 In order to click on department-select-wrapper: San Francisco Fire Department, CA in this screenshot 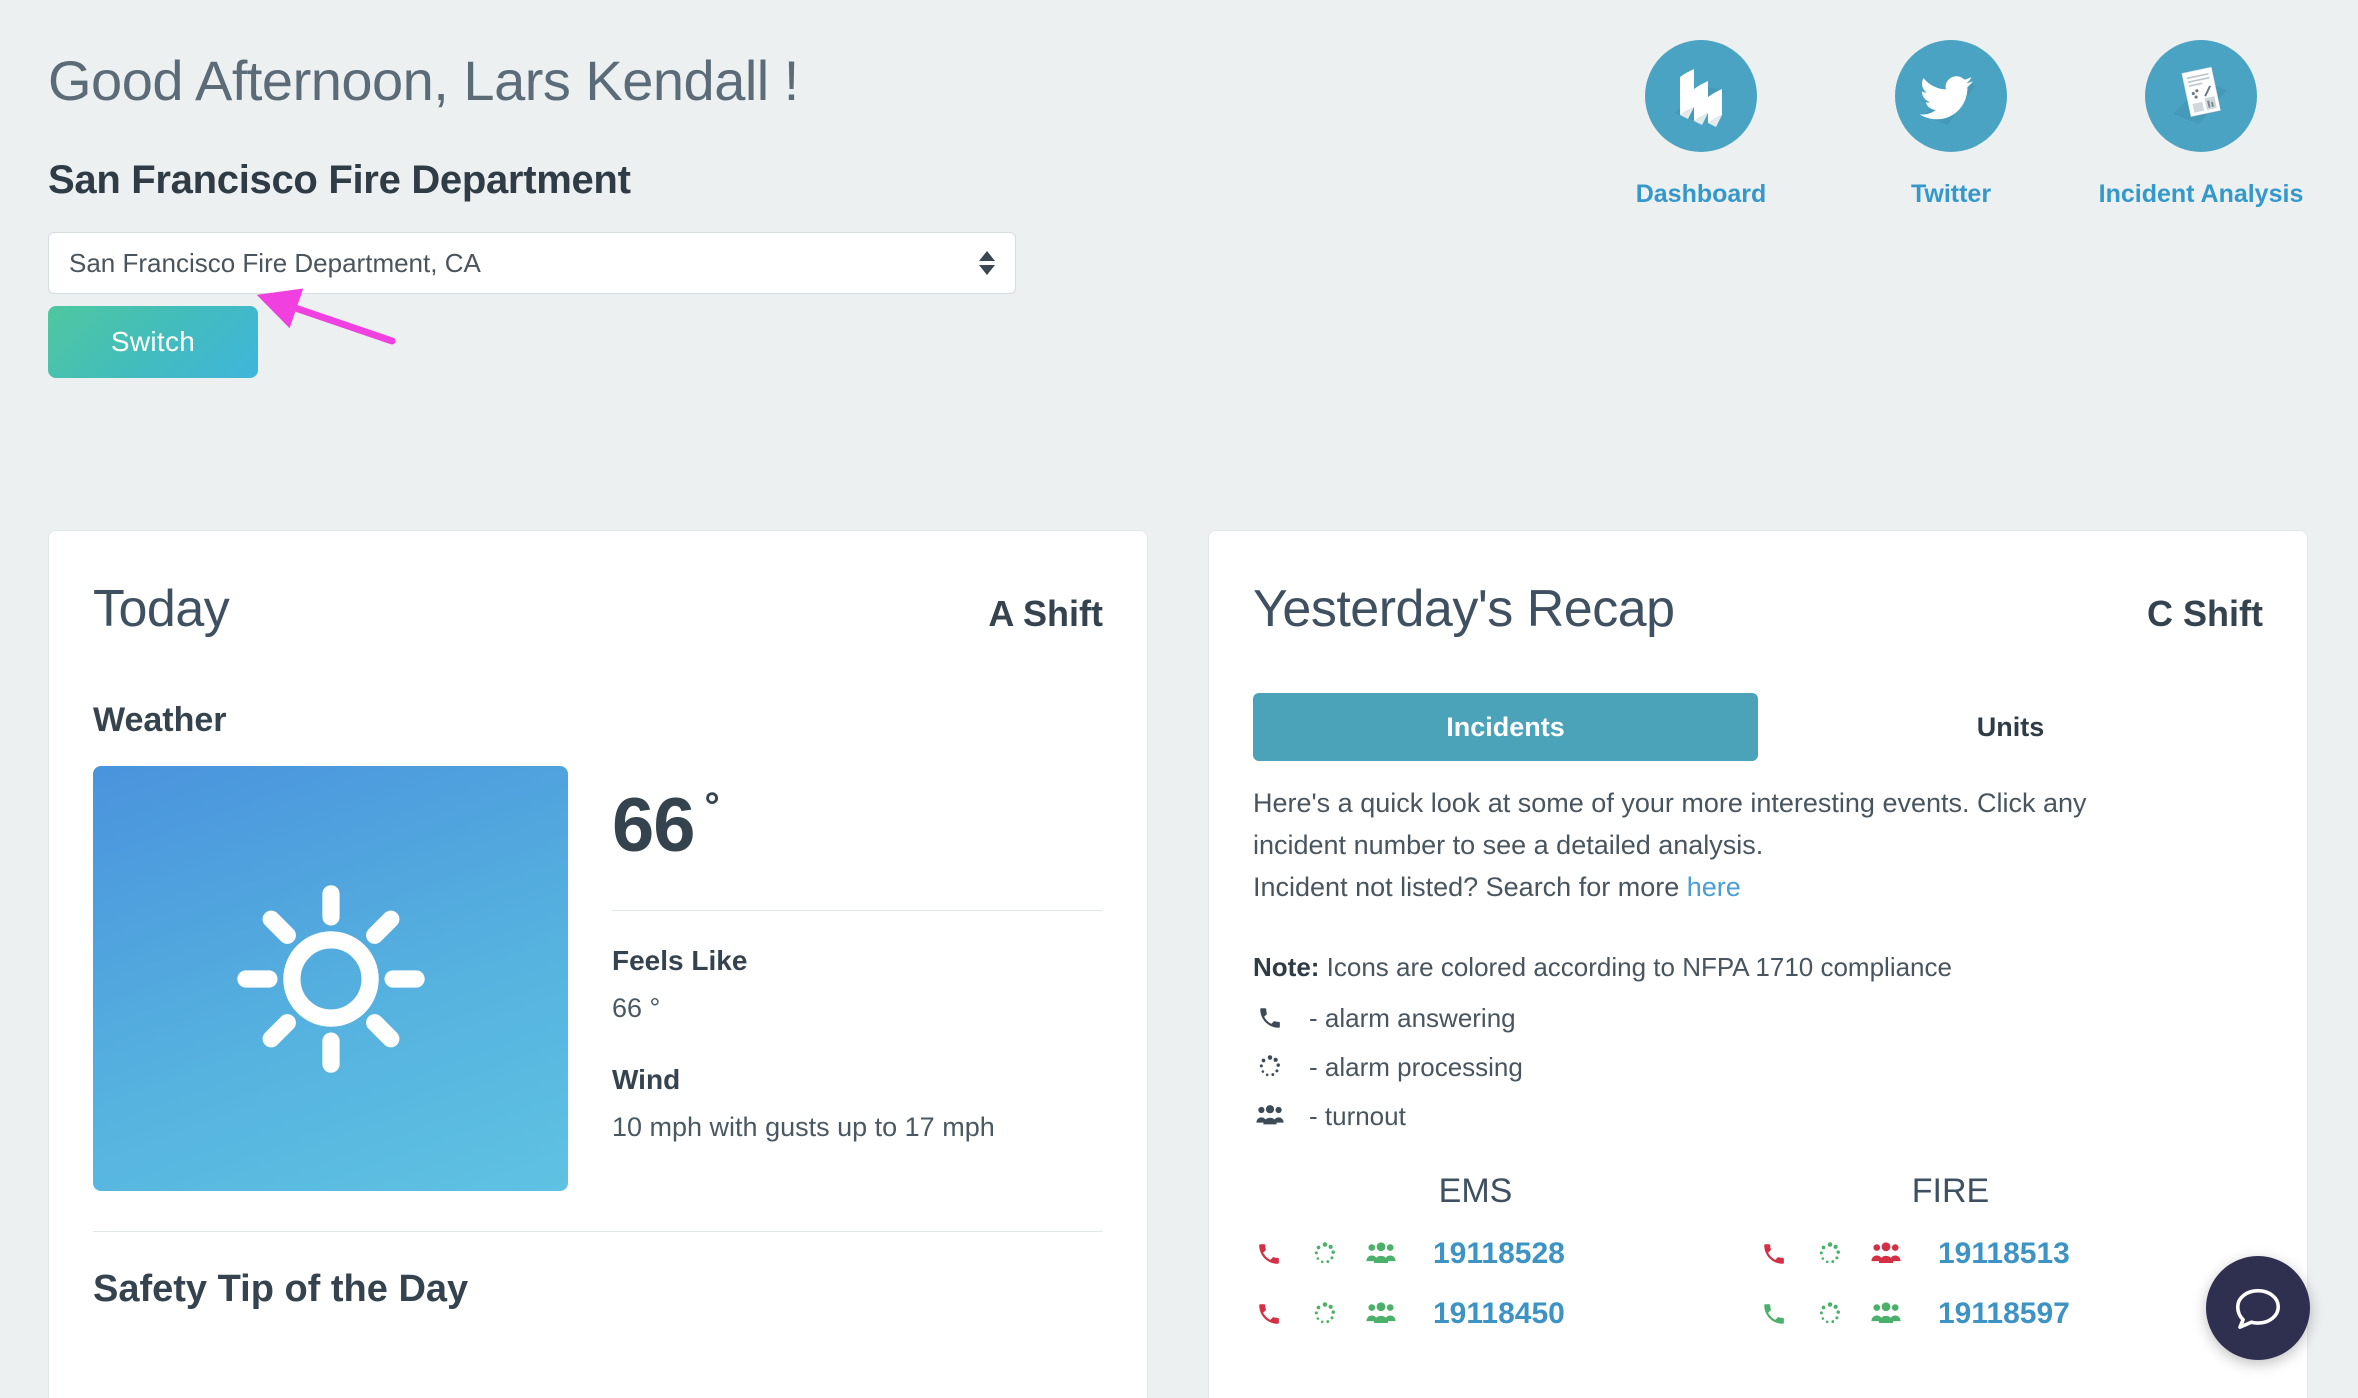, I will do `click(532, 263)`.